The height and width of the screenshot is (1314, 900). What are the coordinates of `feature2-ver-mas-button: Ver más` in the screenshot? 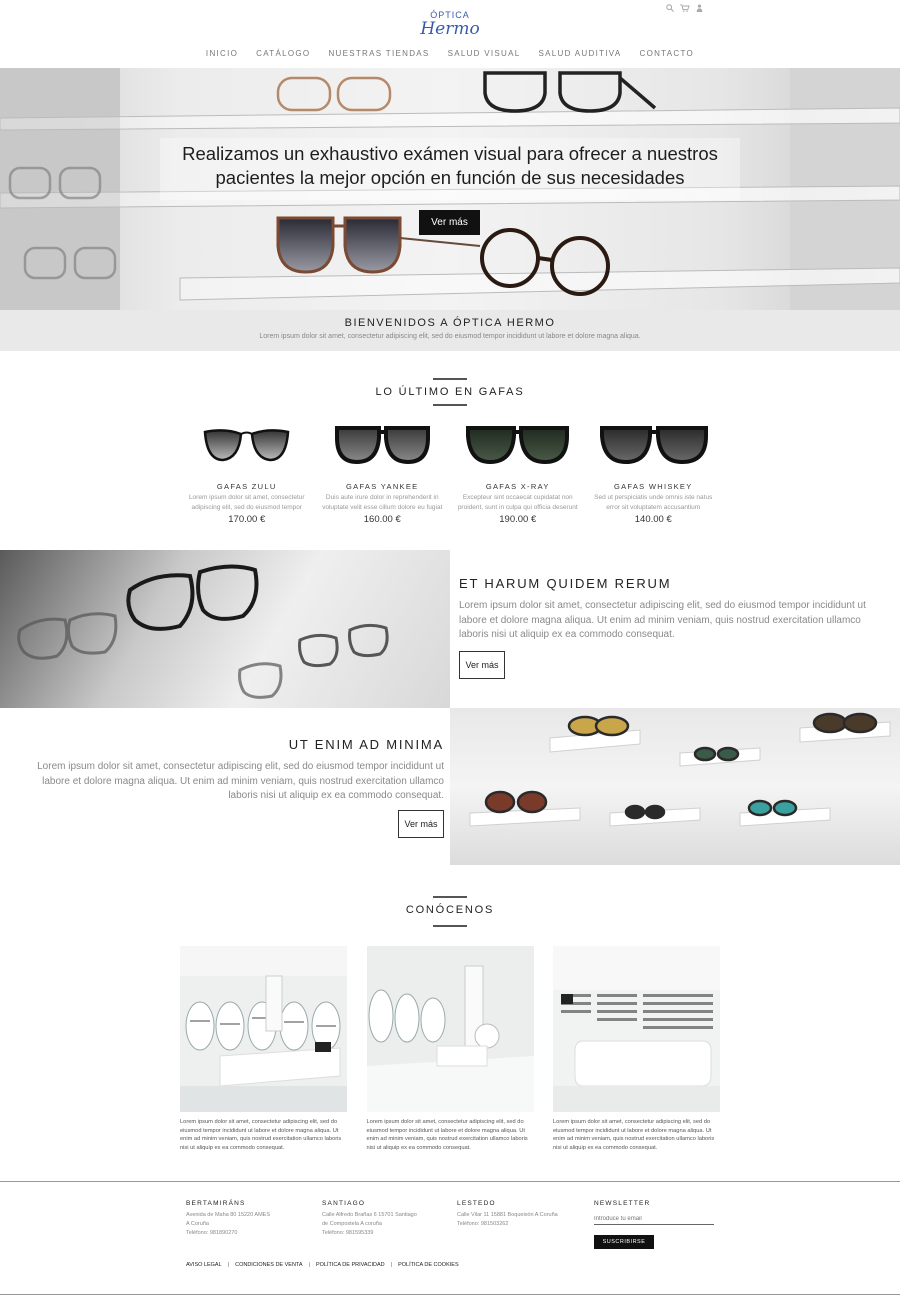 It's located at (421, 823).